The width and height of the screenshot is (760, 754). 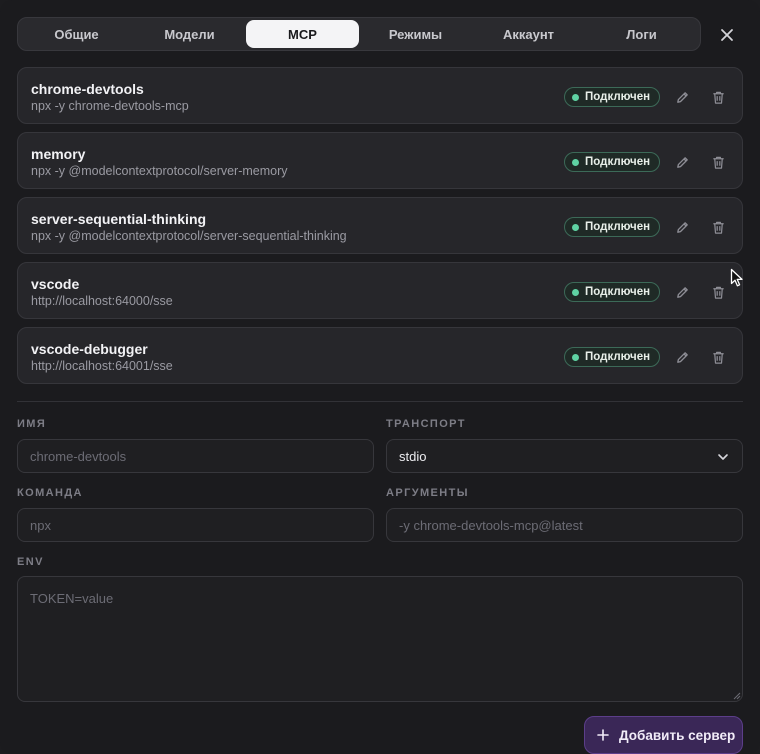 What do you see at coordinates (641, 34) in the screenshot?
I see `tab-logs: Логи` at bounding box center [641, 34].